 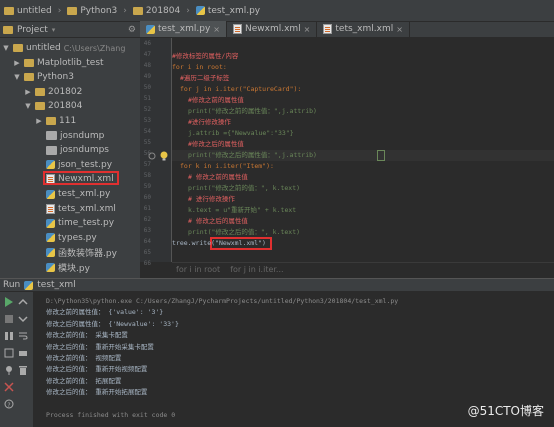 I want to click on rerun-icon, so click(x=9, y=302).